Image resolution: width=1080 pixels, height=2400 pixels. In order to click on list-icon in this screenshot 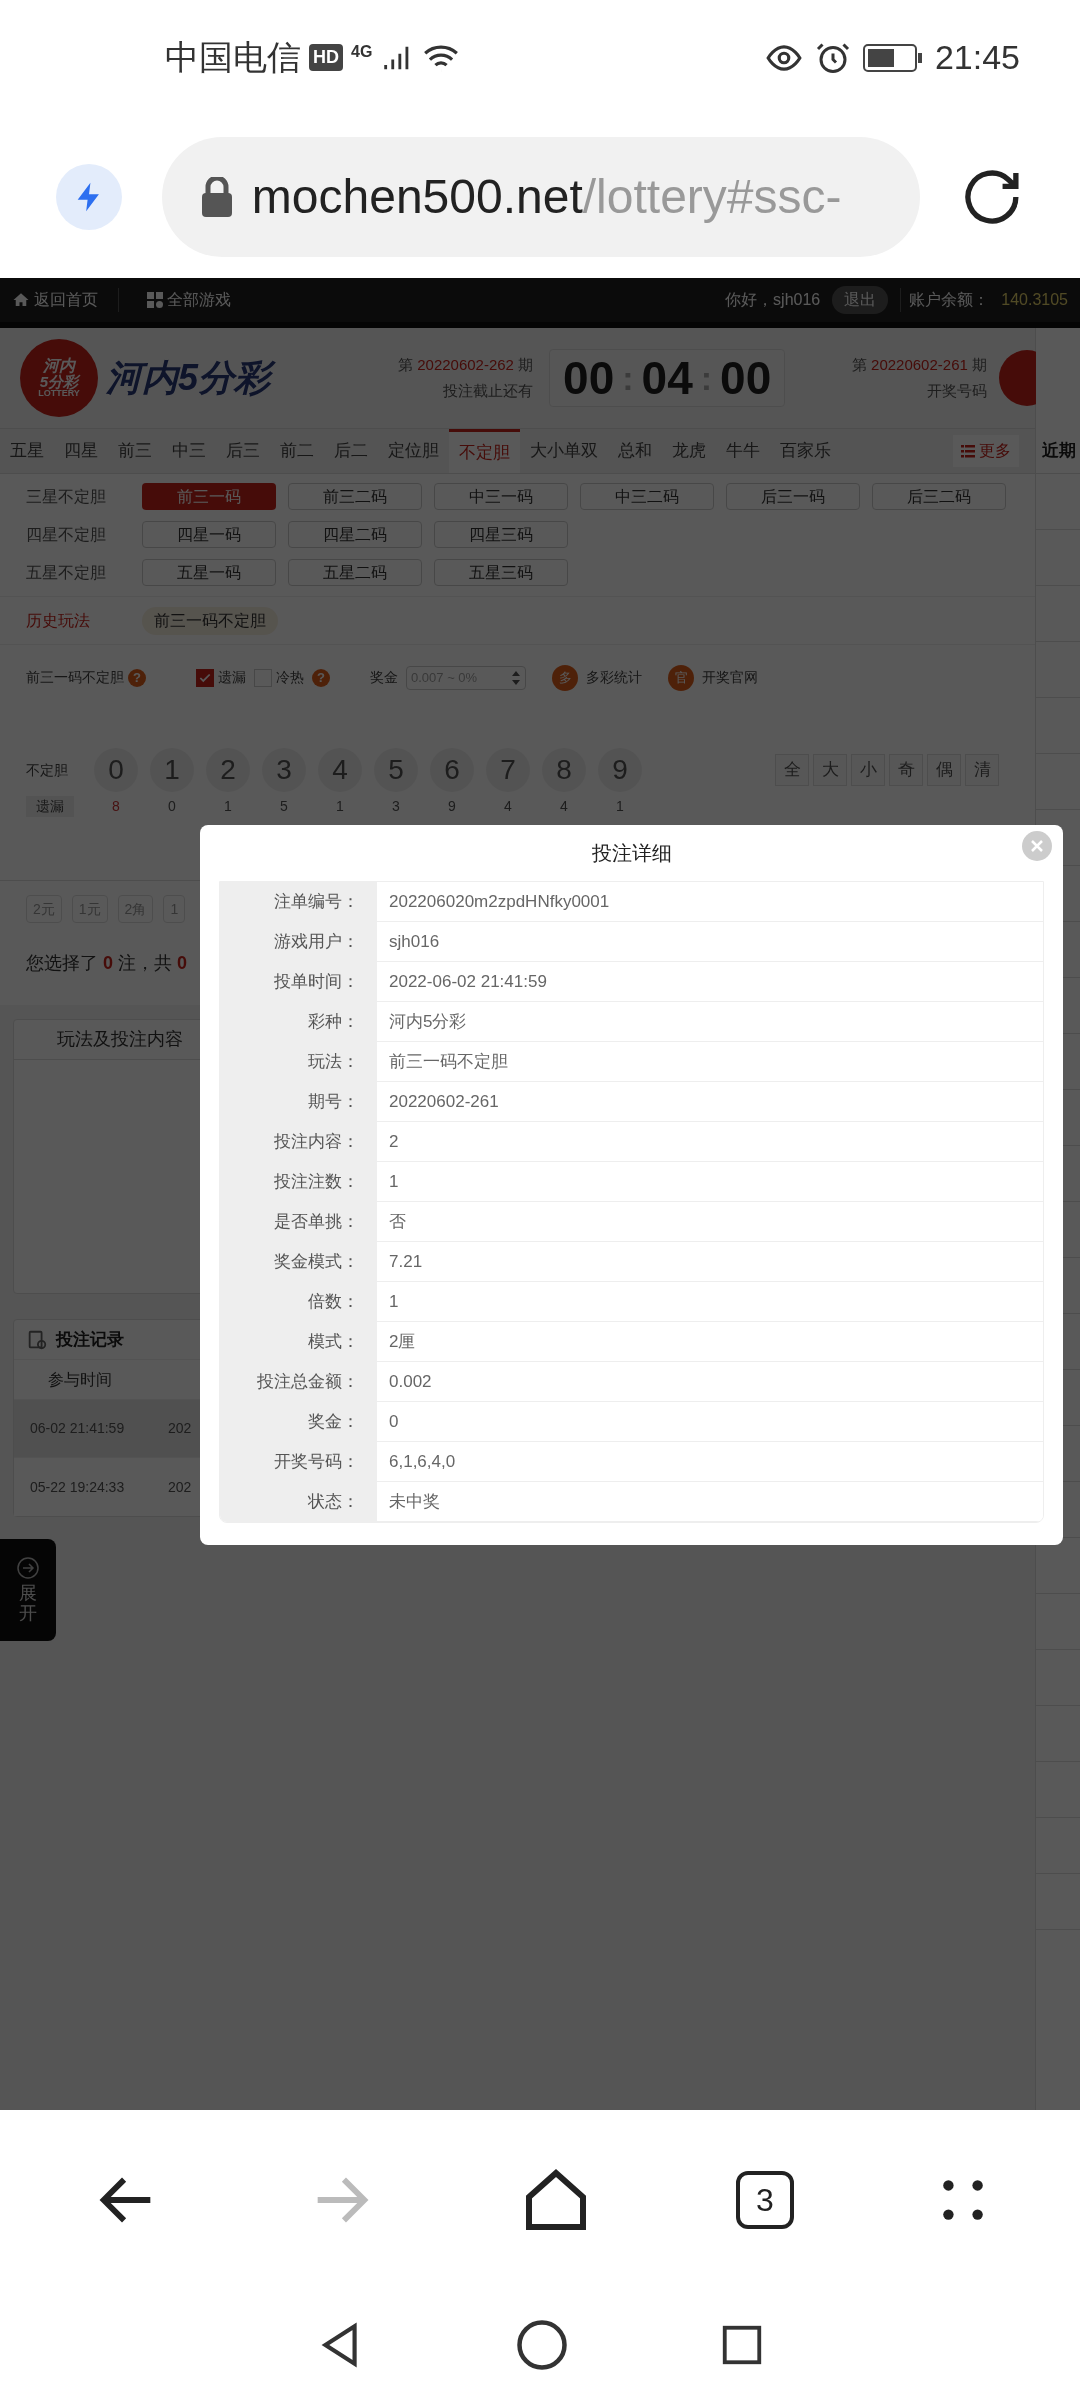, I will do `click(968, 451)`.